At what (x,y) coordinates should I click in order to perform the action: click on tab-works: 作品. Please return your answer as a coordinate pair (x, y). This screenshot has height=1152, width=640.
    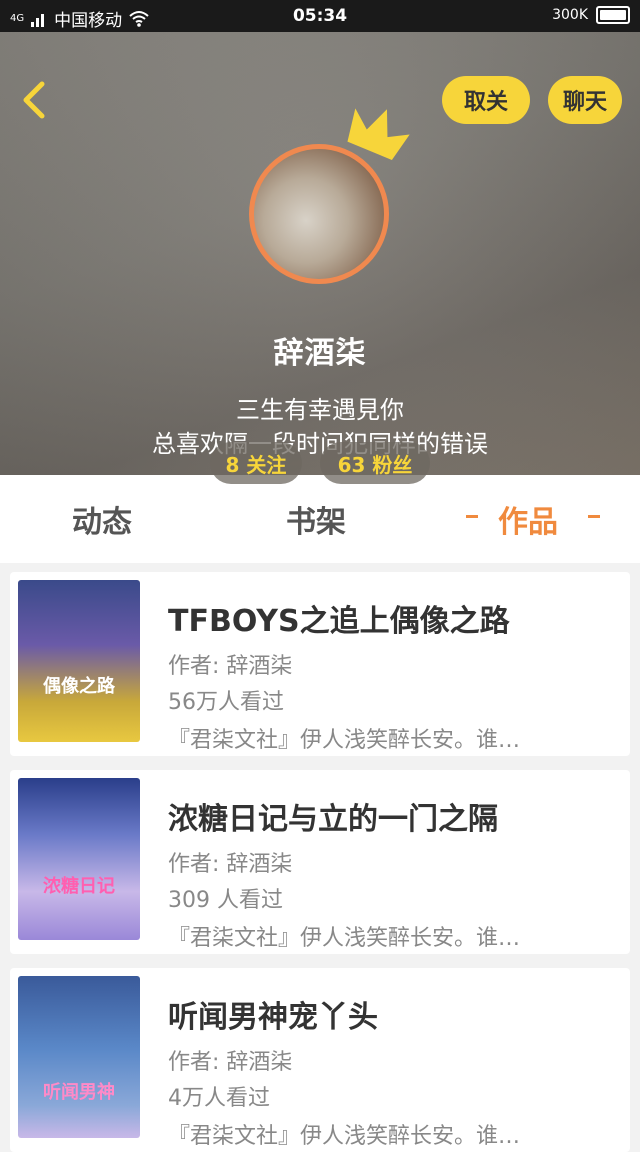
    Looking at the image, I should click on (528, 519).